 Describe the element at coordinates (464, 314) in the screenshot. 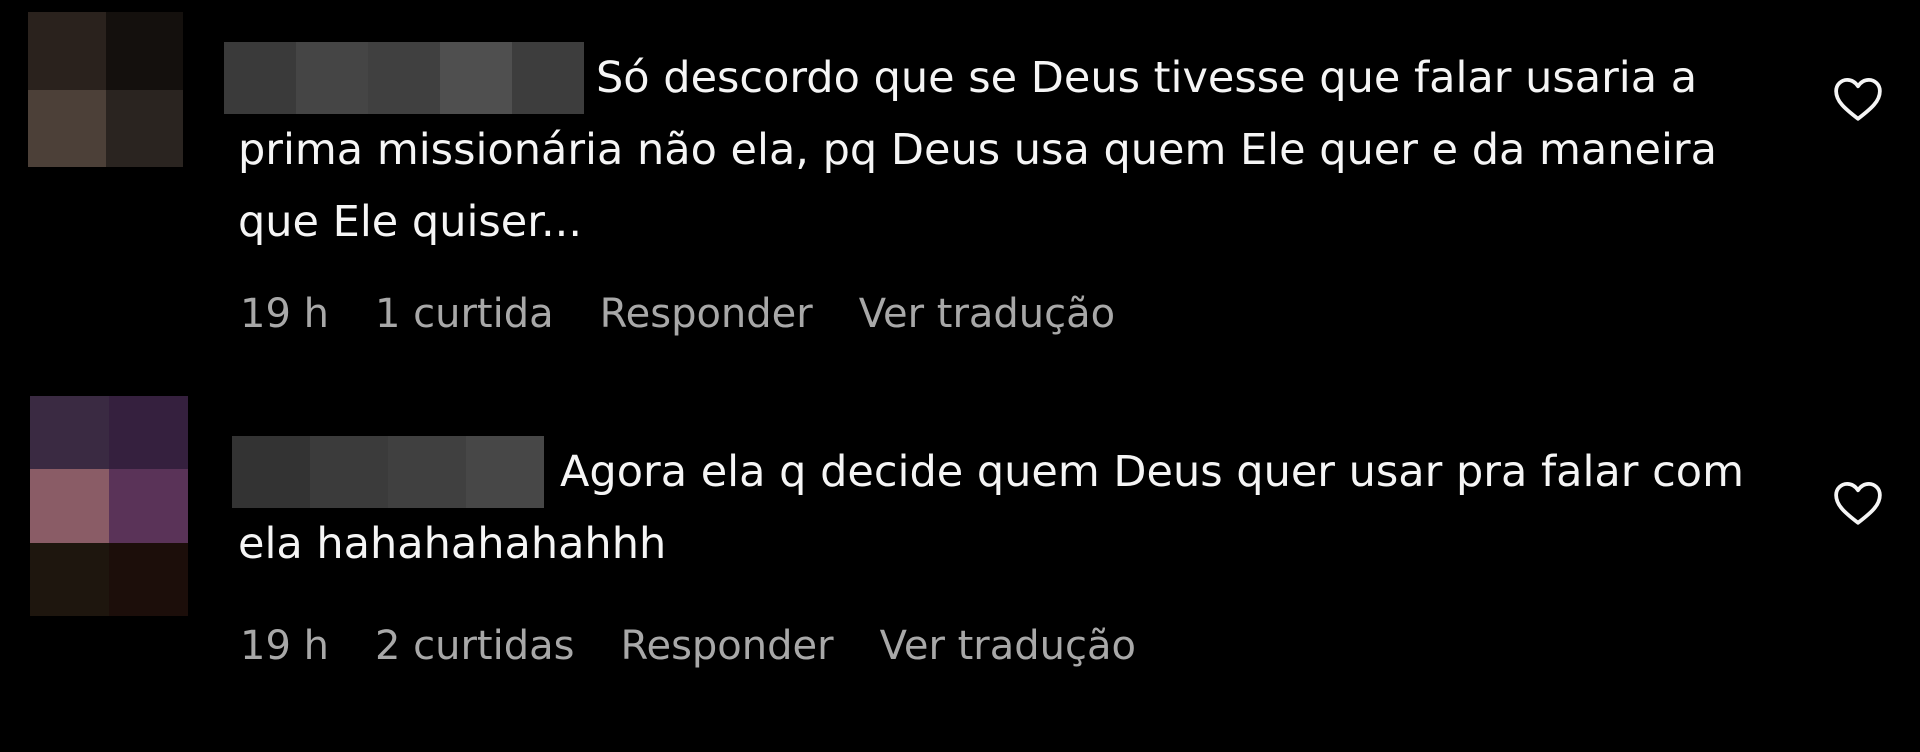

I see `like-count: 1 curtida` at that location.